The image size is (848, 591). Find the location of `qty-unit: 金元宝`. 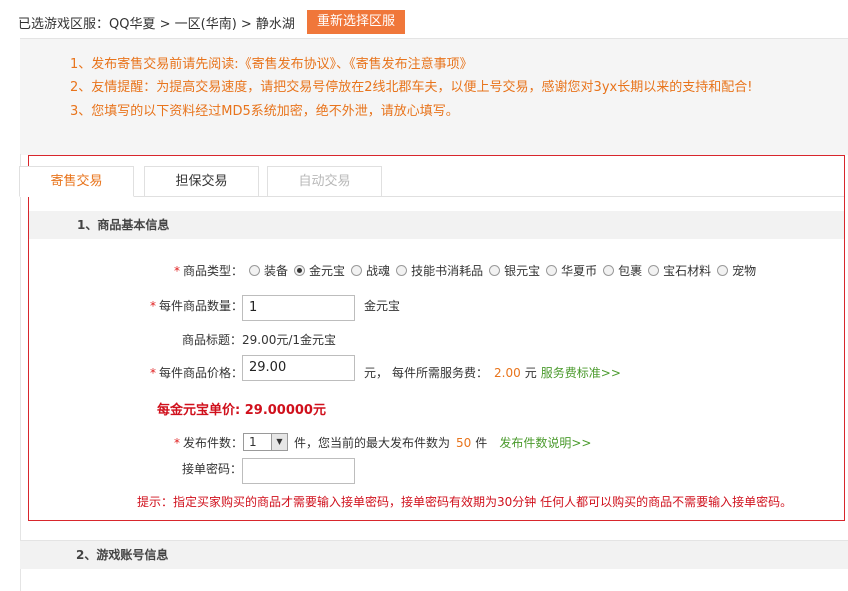

qty-unit: 金元宝 is located at coordinates (382, 306).